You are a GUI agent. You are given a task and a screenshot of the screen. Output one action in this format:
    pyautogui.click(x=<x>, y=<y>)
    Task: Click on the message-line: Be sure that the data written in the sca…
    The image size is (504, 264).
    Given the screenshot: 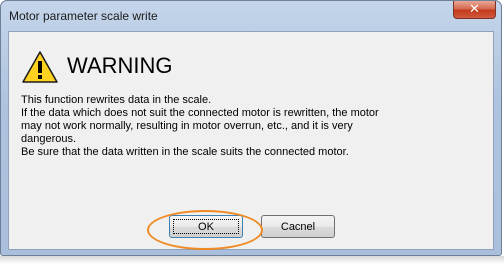 What is the action you would take?
    pyautogui.click(x=185, y=152)
    